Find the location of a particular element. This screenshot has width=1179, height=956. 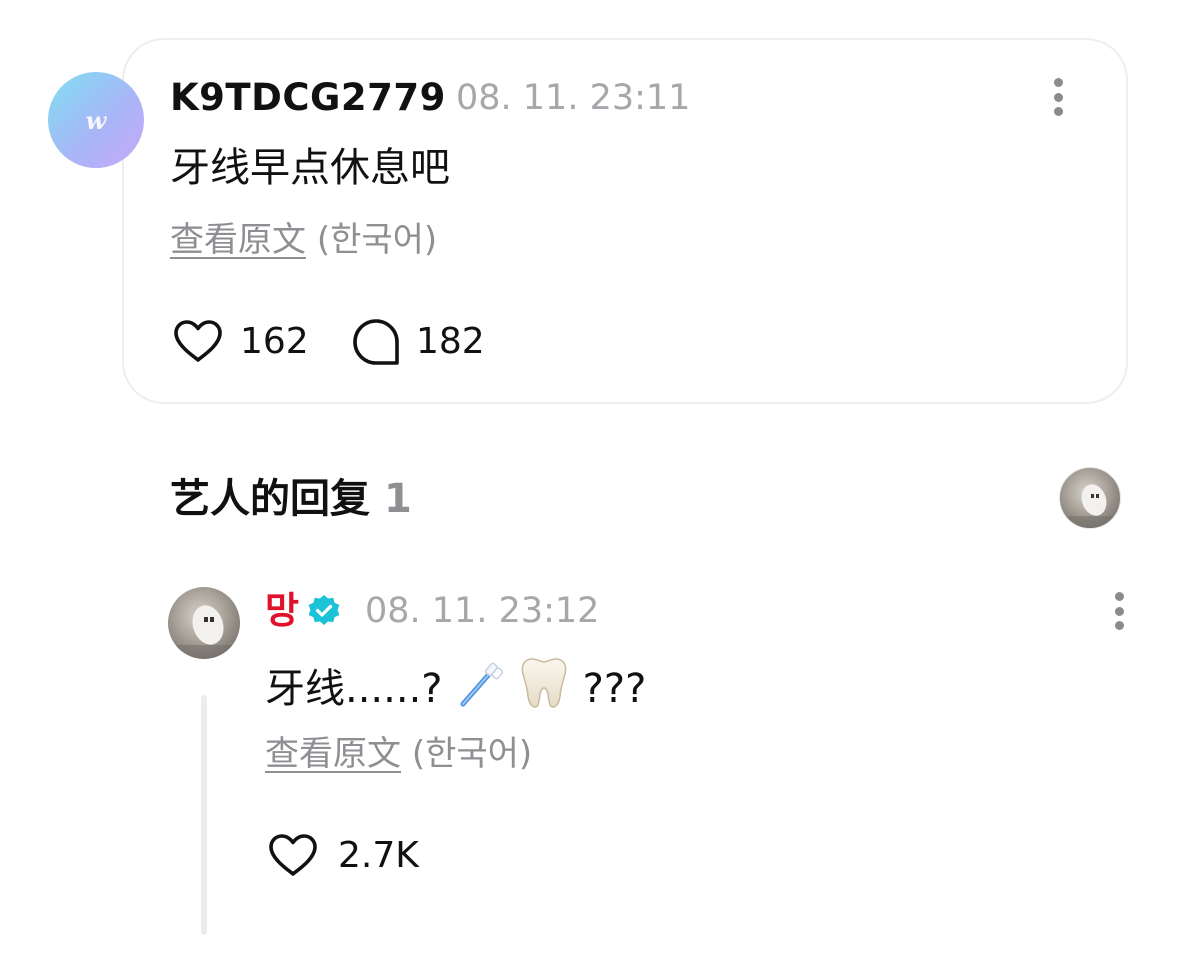

tooth-icon is located at coordinates (544, 683).